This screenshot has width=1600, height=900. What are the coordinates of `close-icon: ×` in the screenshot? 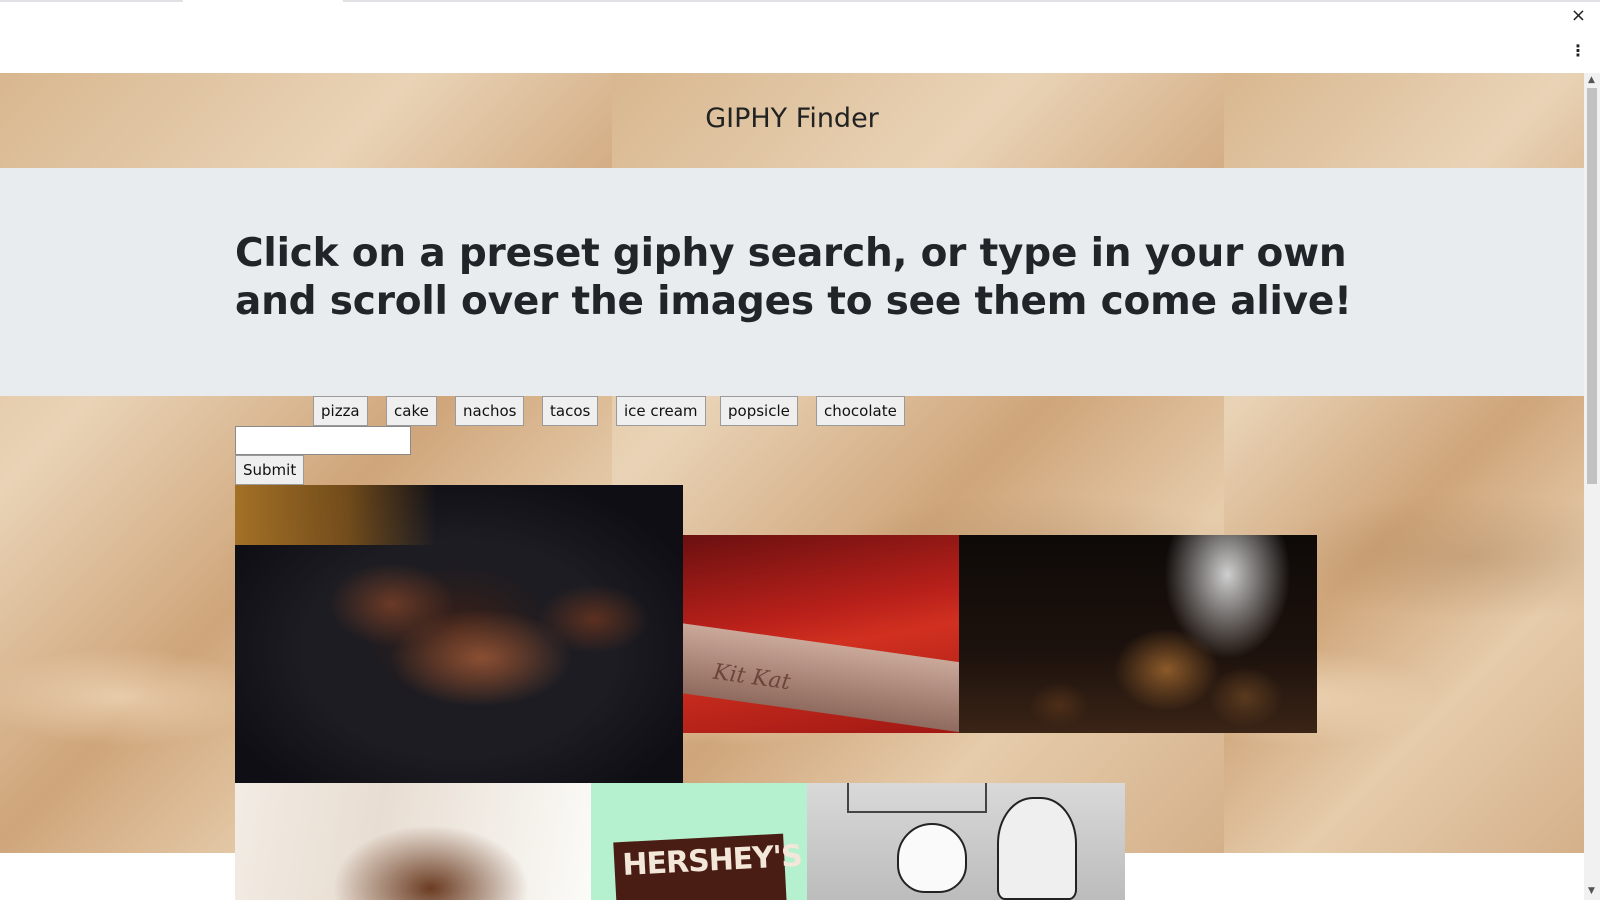 It's located at (1578, 16).